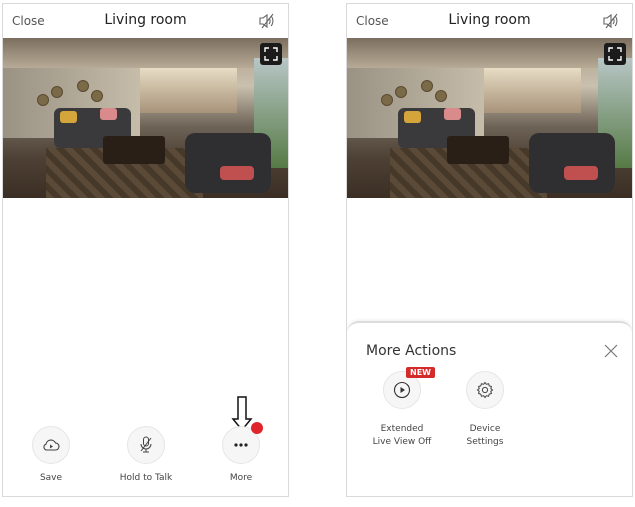 Image resolution: width=635 pixels, height=507 pixels. I want to click on microphone-muted-icon, so click(146, 444).